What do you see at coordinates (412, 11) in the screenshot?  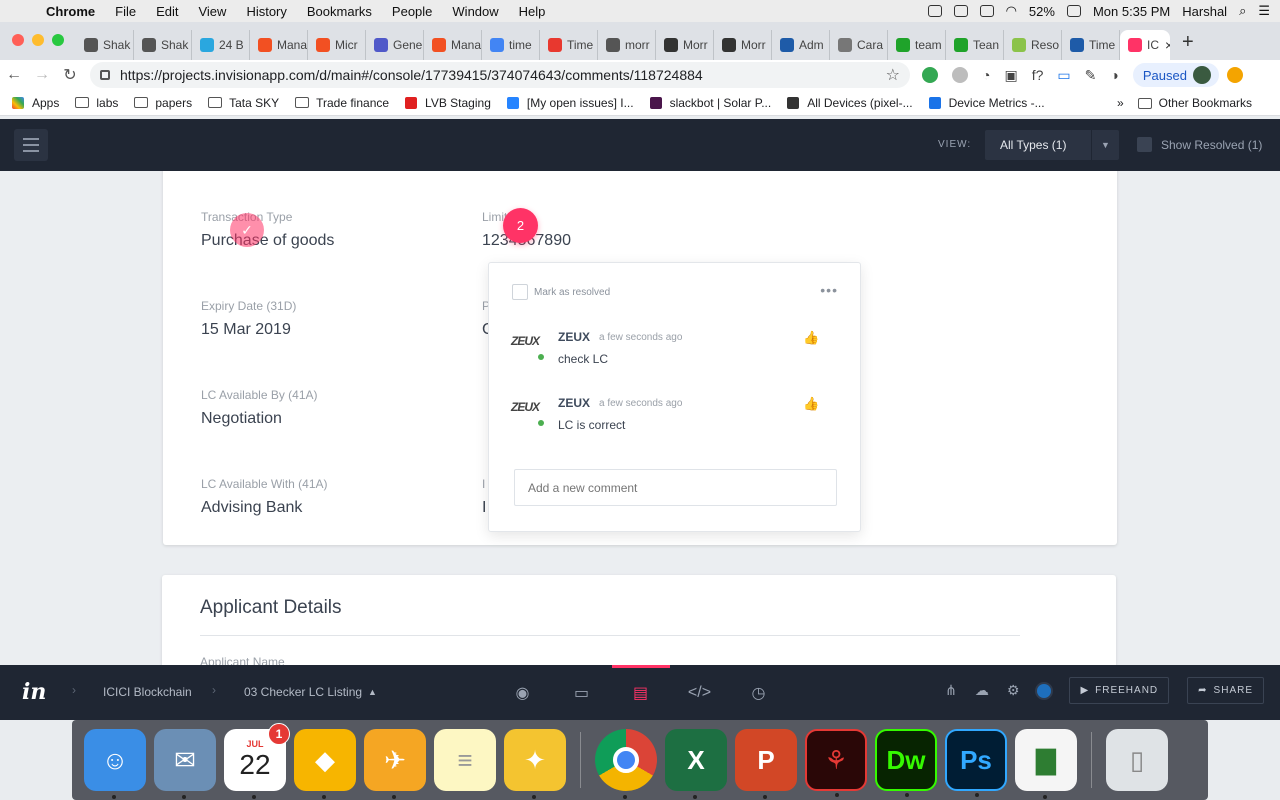 I see `menu-people: People` at bounding box center [412, 11].